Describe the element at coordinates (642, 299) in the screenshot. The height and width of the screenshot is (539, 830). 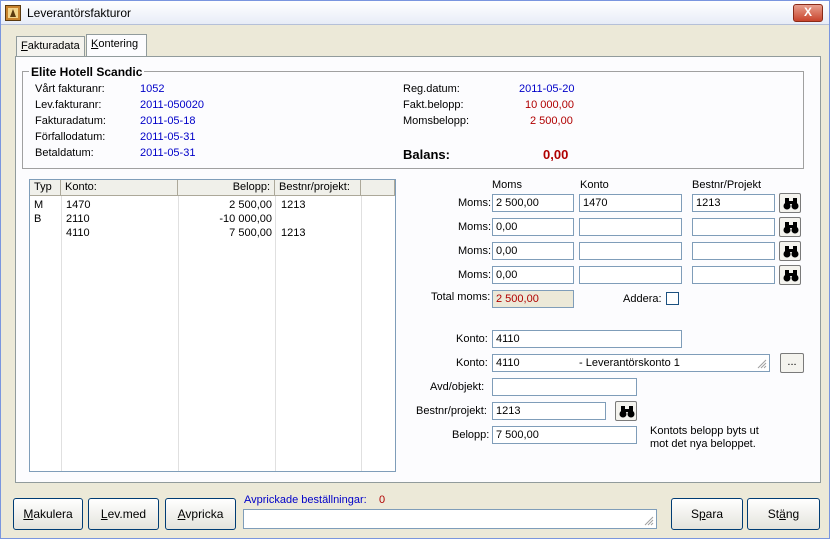
I see `addera-label: Addera:` at that location.